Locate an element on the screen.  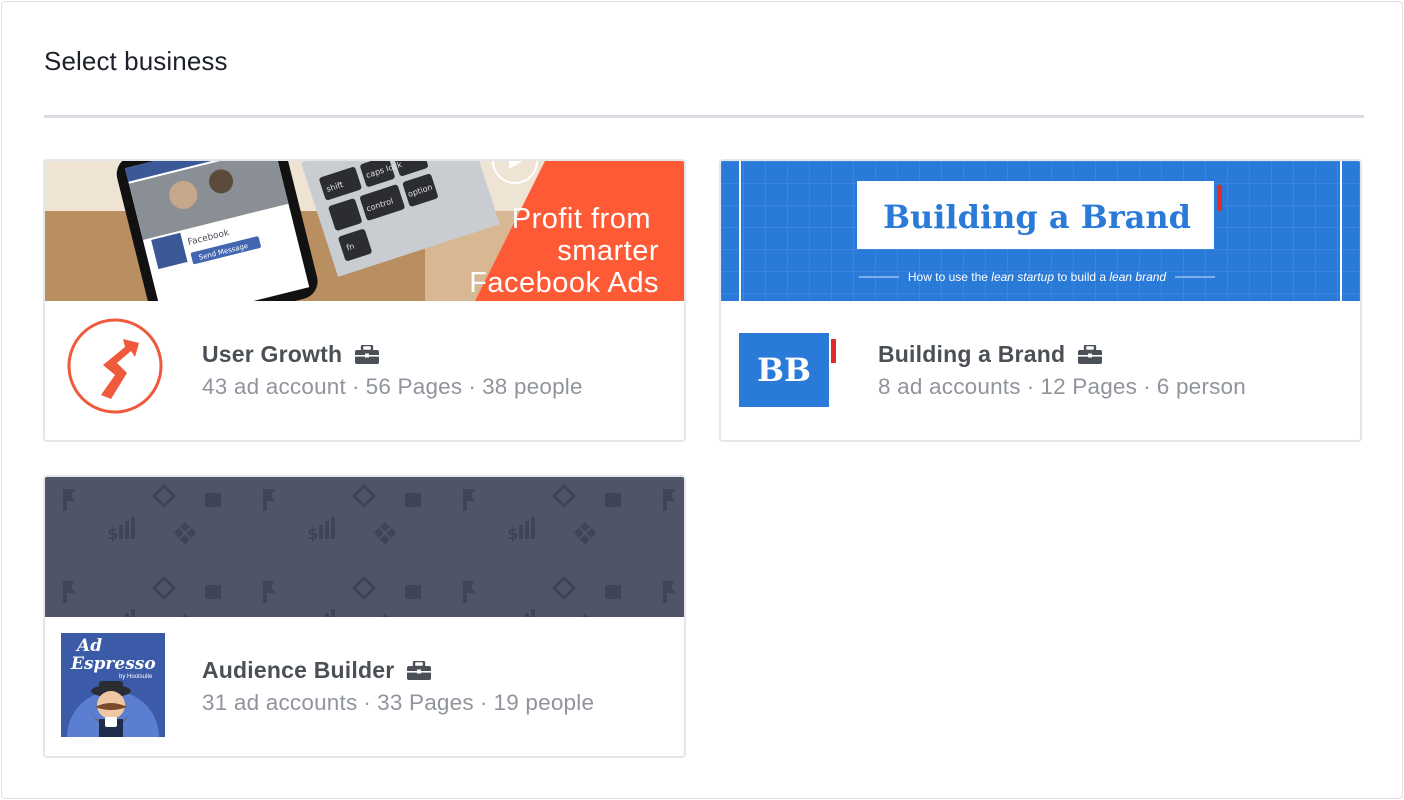
business-stats: 8 ad accounts · 12 Pages · 6 person is located at coordinates (1114, 387).